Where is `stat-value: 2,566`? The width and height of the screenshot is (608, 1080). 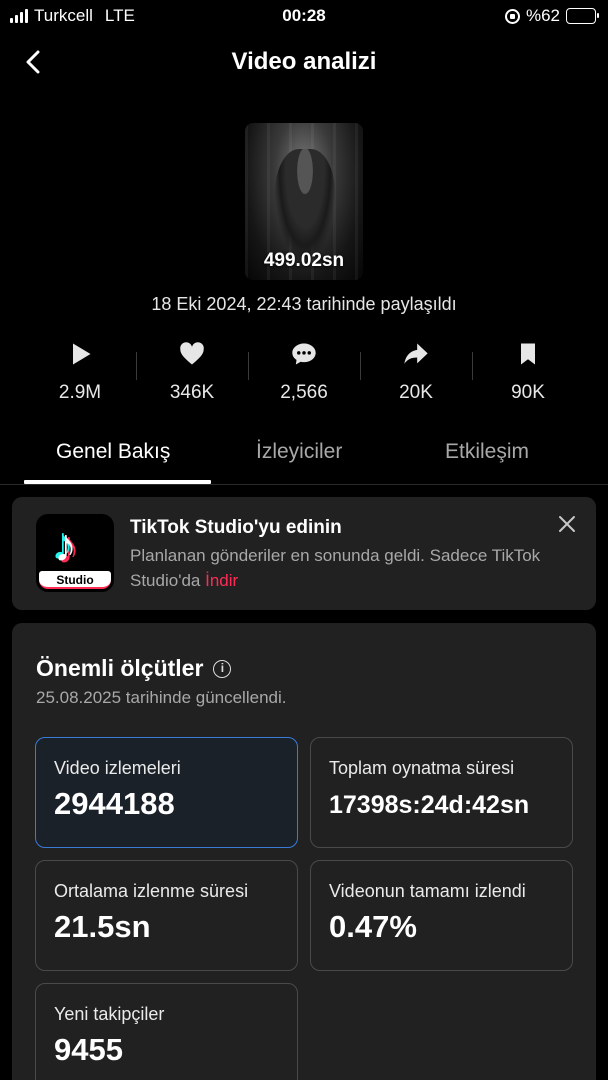 stat-value: 2,566 is located at coordinates (304, 392).